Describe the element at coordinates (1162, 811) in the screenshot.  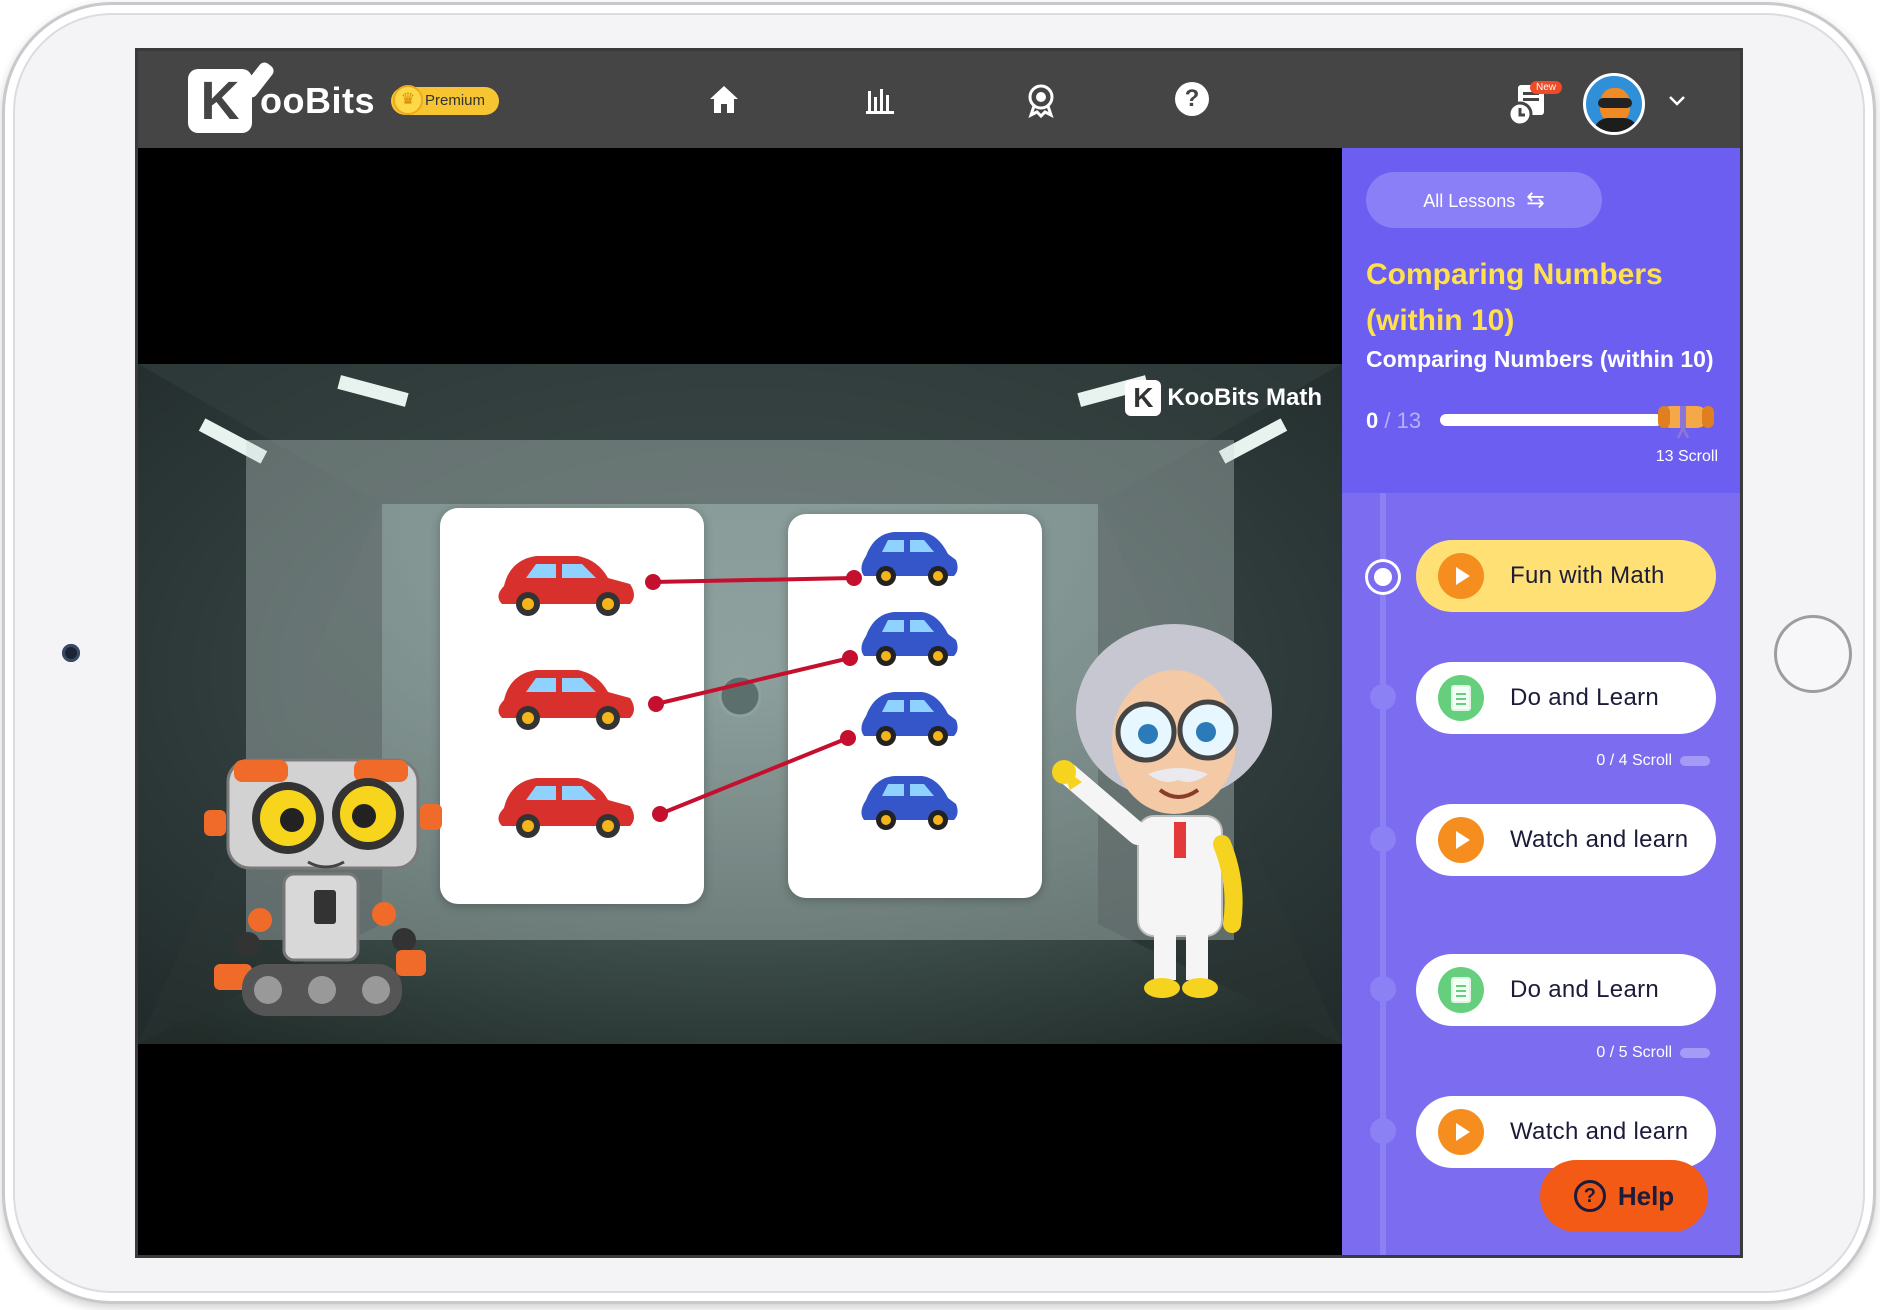
I see `professor-character` at that location.